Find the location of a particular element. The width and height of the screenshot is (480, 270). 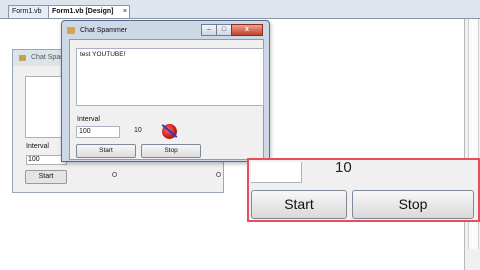

close-icon: × is located at coordinates (125, 12).